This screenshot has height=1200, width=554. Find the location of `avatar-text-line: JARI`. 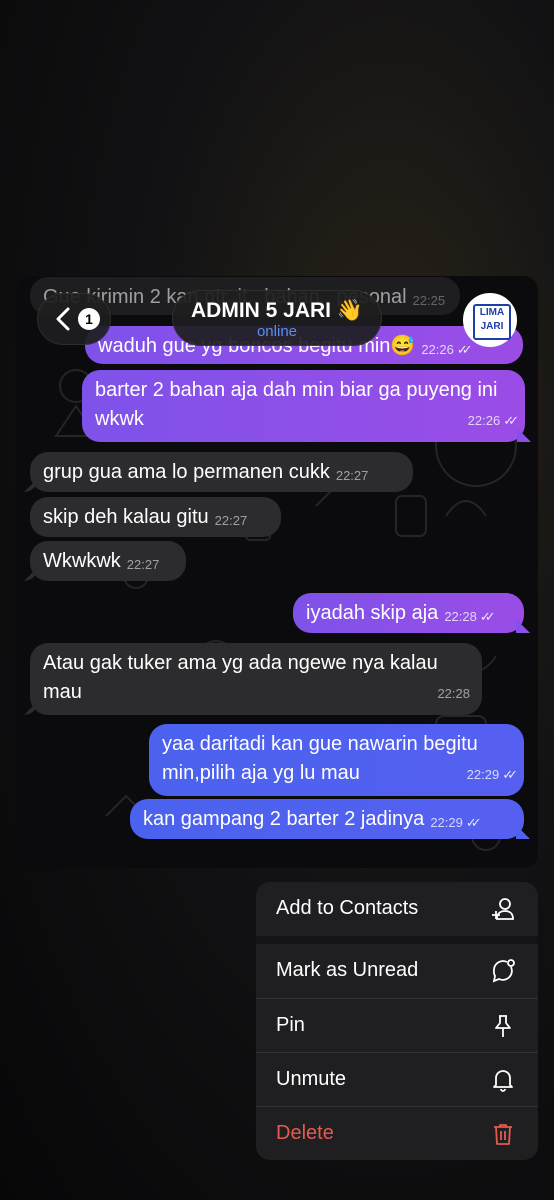

avatar-text-line: JARI is located at coordinates (492, 326).